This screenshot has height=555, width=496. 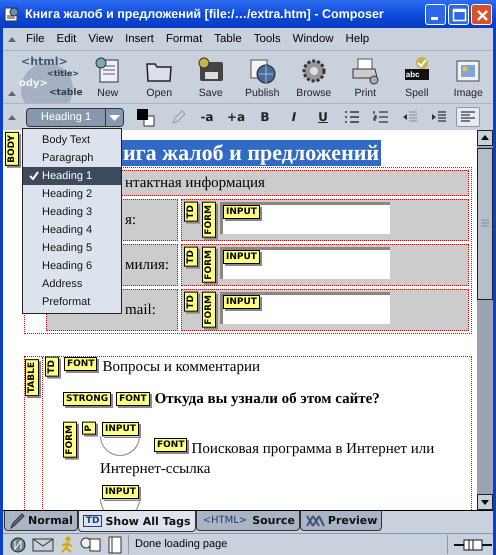 What do you see at coordinates (236, 117) in the screenshot?
I see `format-button: +a` at bounding box center [236, 117].